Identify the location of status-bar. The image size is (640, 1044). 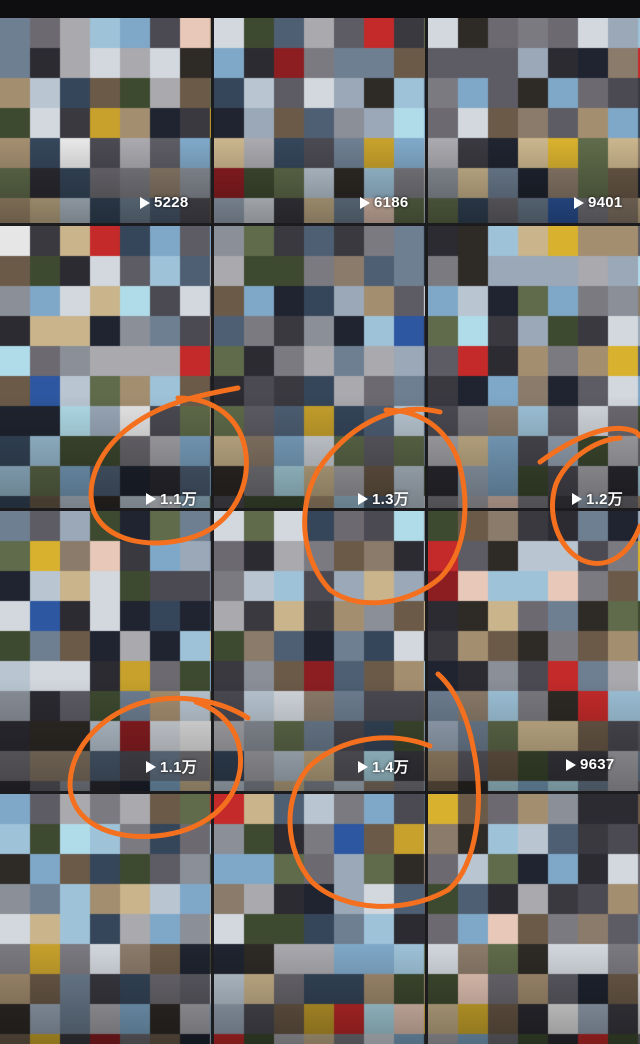
(320, 9).